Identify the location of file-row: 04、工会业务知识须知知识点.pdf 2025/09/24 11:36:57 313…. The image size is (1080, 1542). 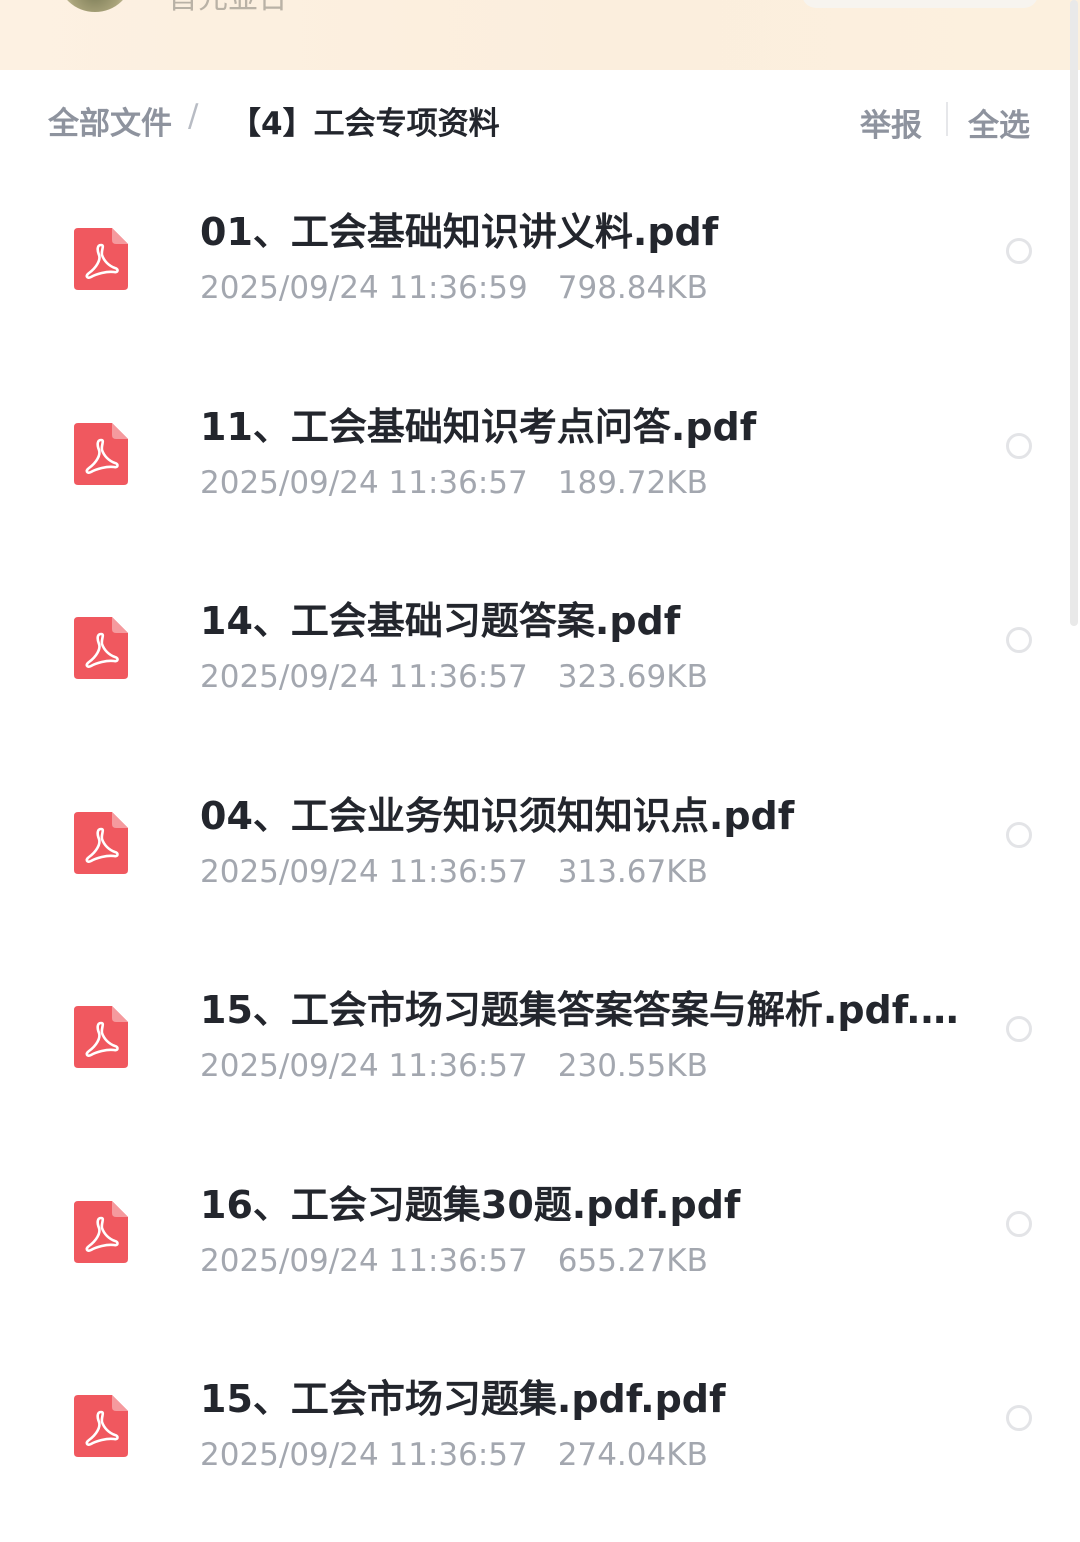
(540, 847).